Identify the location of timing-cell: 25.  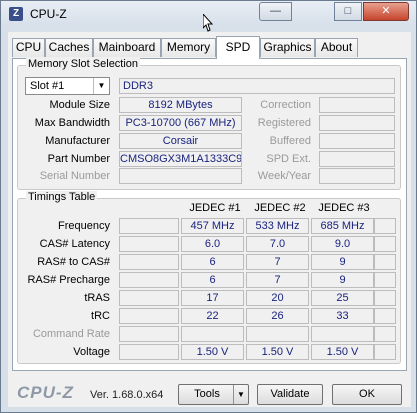
(342, 298).